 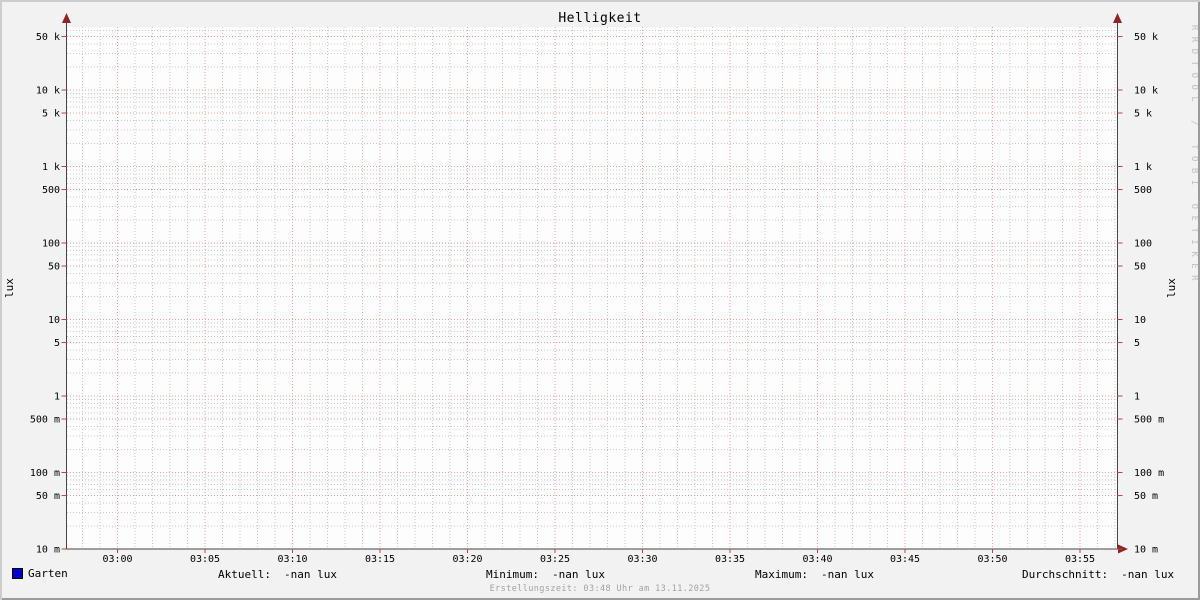 What do you see at coordinates (117, 559) in the screenshot?
I see `x-tick-label: 03:00` at bounding box center [117, 559].